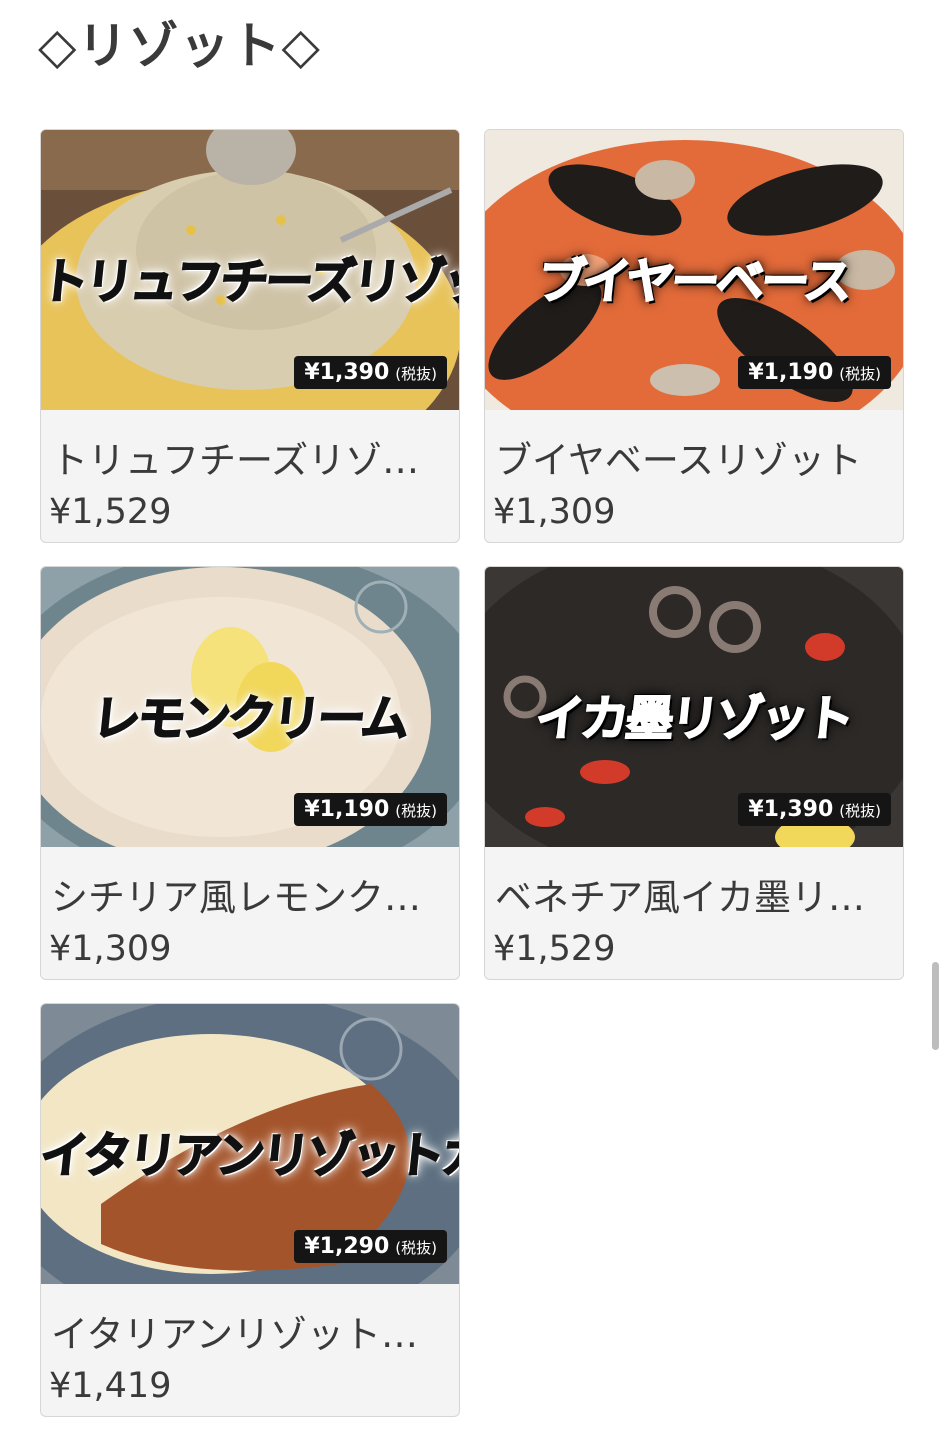 The height and width of the screenshot is (1448, 947). I want to click on menu-item-overlay-title: トリュフチーズリゾット, so click(250, 282).